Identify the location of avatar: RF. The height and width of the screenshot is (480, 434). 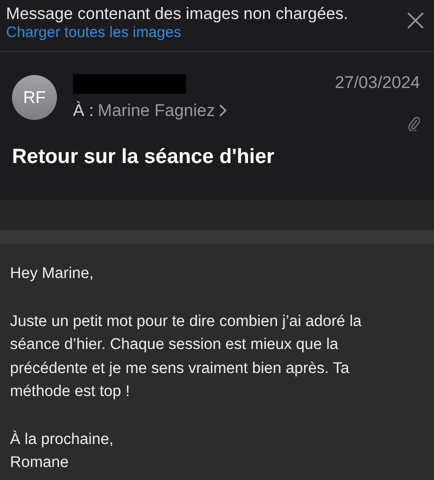
(34, 97).